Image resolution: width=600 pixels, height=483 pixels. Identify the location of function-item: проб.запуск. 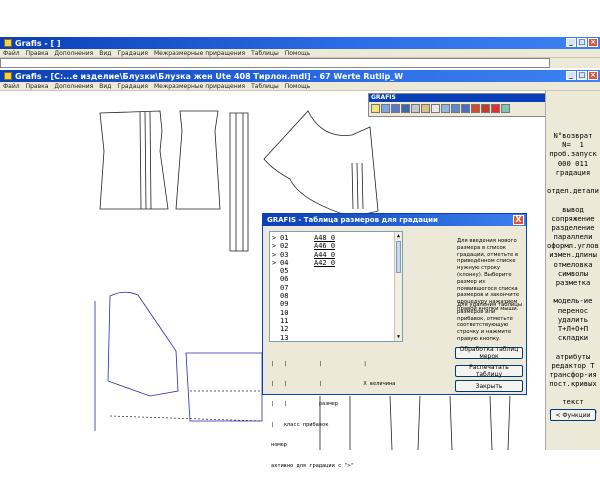
(573, 153).